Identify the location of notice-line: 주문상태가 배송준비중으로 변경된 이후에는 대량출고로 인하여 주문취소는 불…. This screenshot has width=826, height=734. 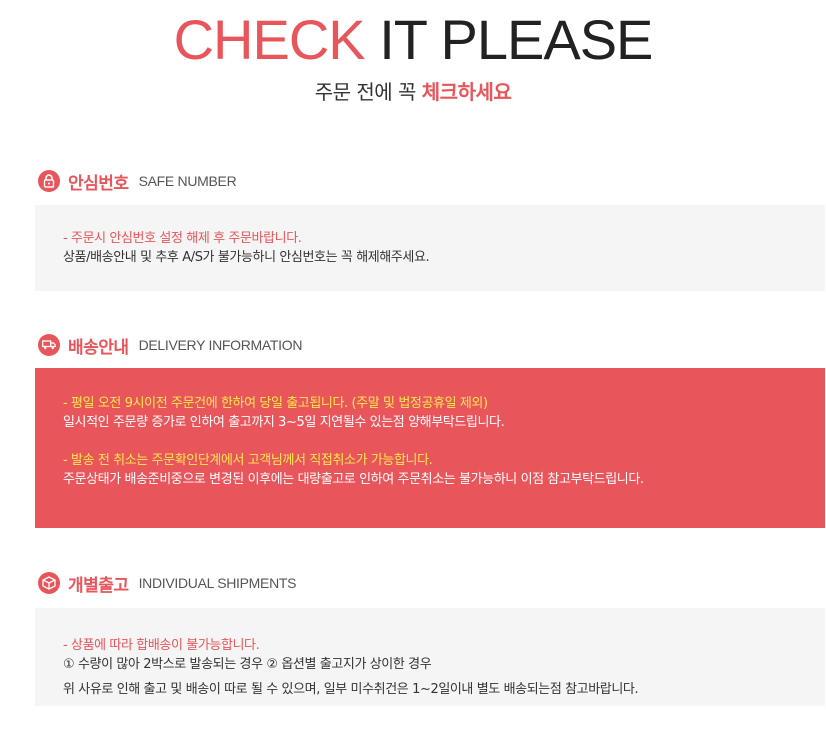
(353, 479).